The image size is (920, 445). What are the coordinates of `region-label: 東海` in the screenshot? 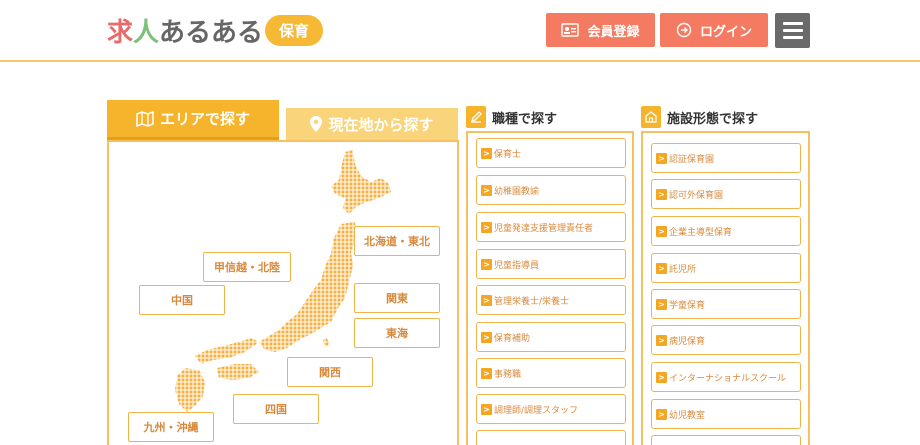 It's located at (397, 333).